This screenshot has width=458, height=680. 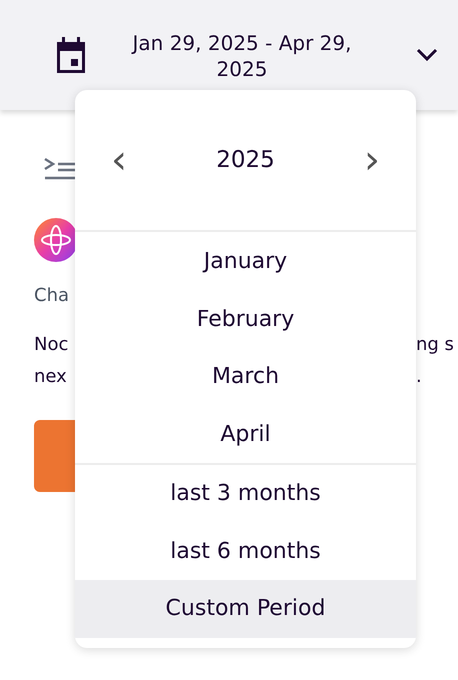 I want to click on message-text: ng s, so click(x=435, y=345).